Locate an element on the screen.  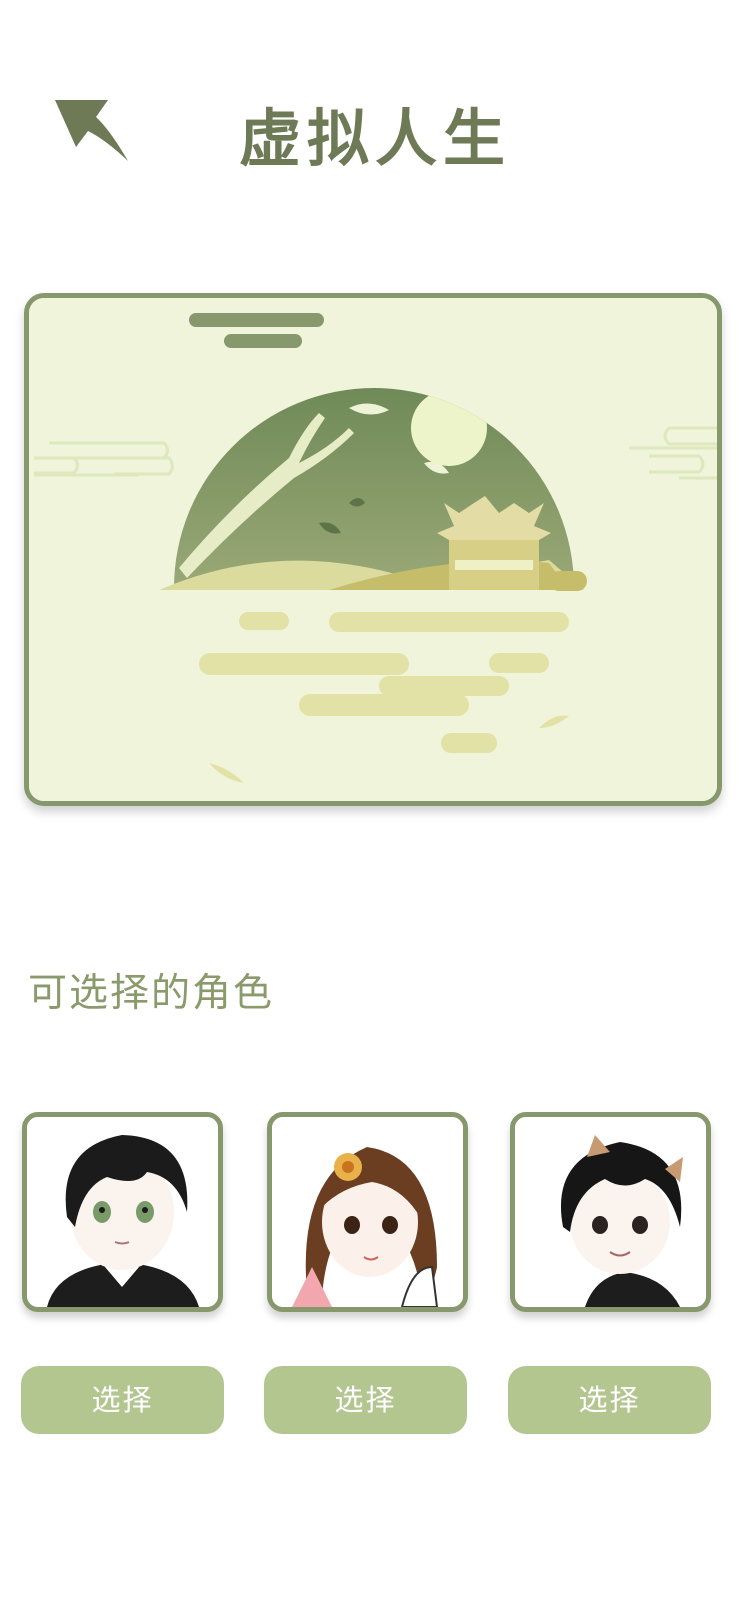
section-title: 可选择的角色 is located at coordinates (151, 993).